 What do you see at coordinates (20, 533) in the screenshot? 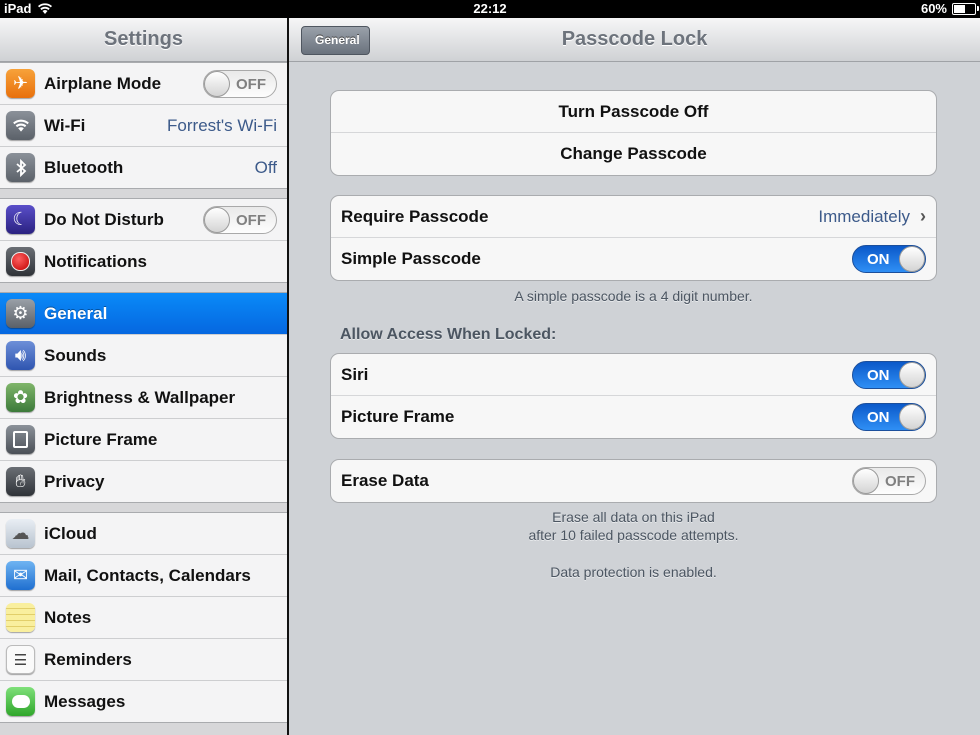
I see `cloud-icon: ☁` at bounding box center [20, 533].